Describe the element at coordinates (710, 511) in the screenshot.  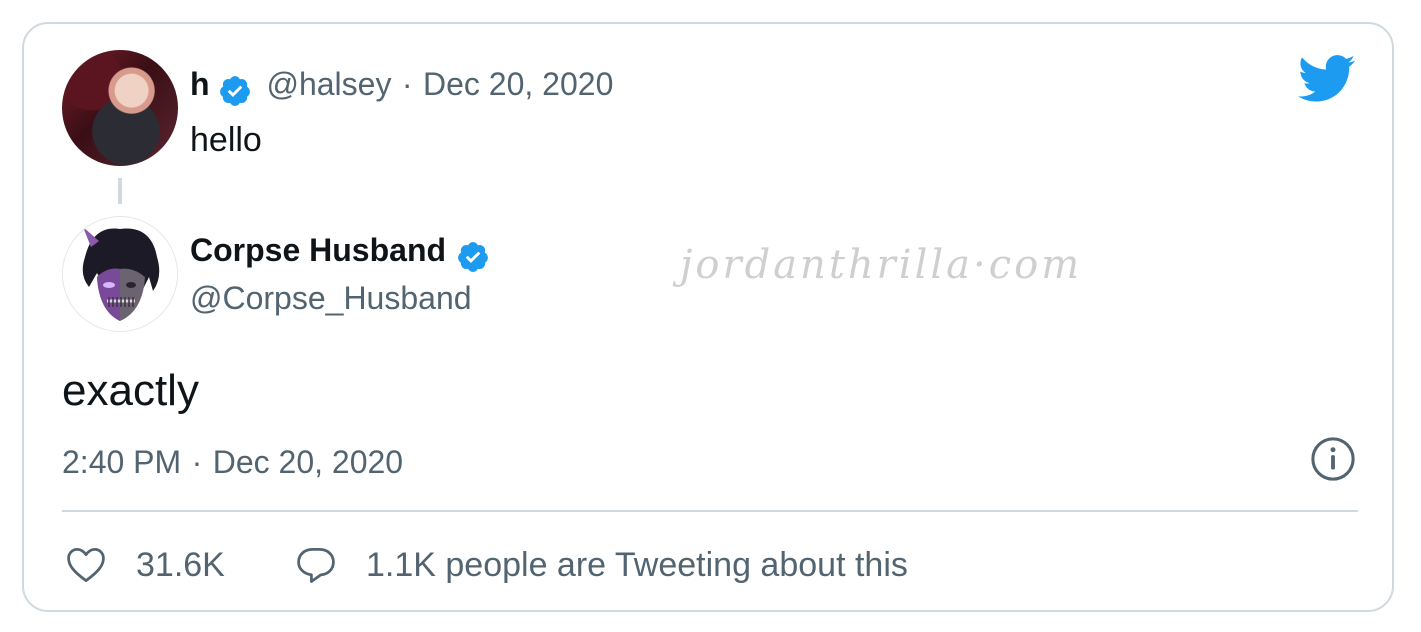
I see `actions-divider` at that location.